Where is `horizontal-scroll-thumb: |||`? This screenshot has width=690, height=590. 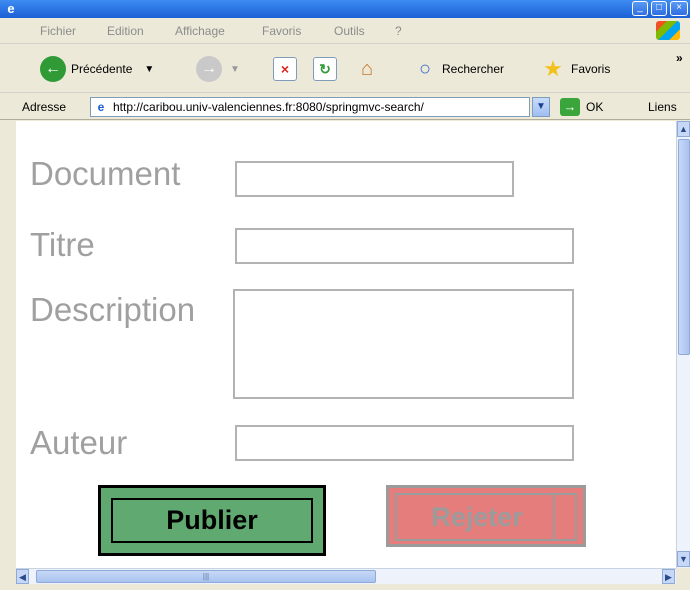 horizontal-scroll-thumb: ||| is located at coordinates (206, 576).